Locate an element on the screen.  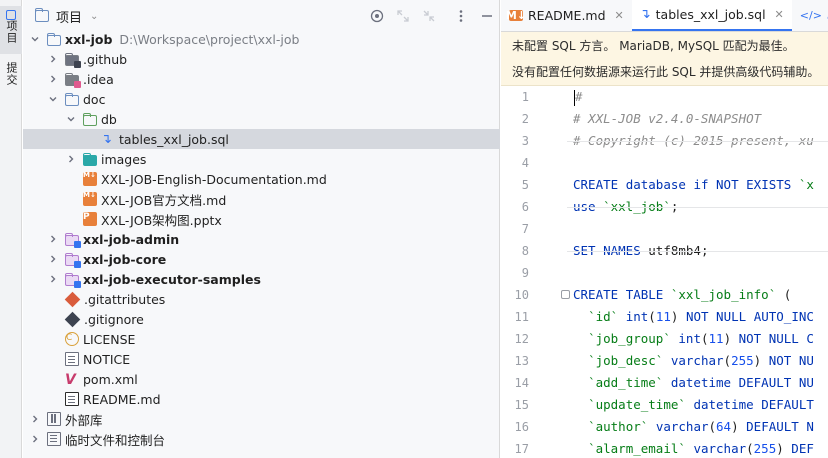
tree-item: README.md is located at coordinates (261, 399).